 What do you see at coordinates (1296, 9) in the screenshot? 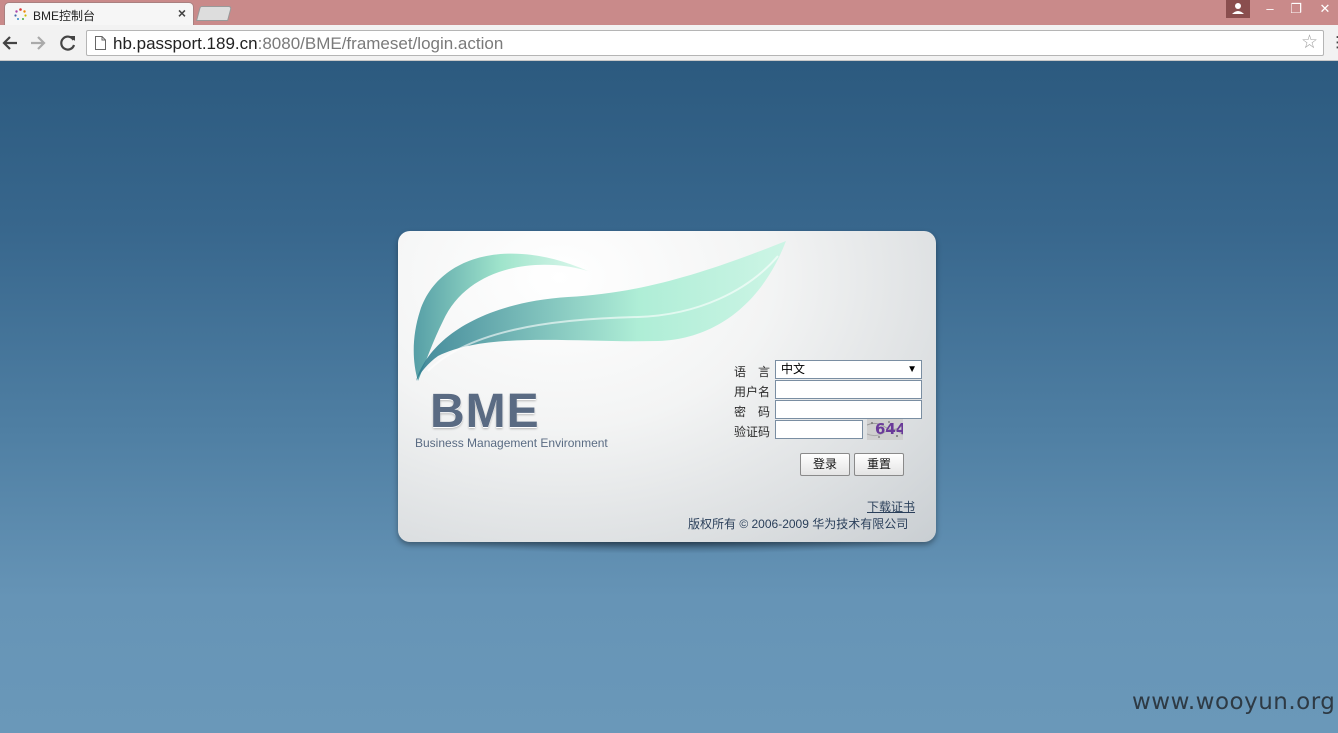
I see `restore-button: ❐` at bounding box center [1296, 9].